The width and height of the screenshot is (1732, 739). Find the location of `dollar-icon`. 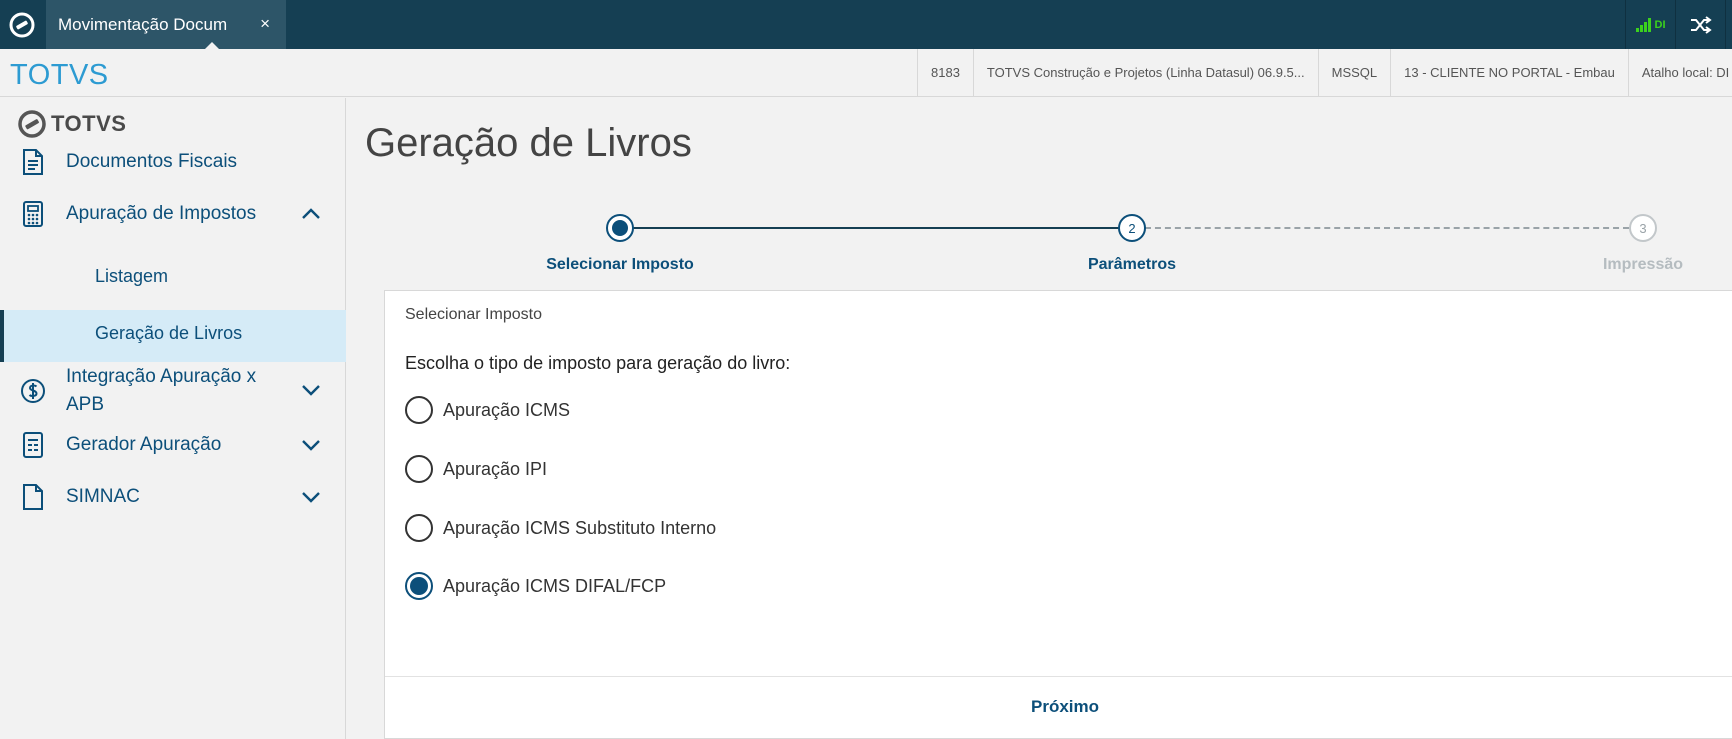

dollar-icon is located at coordinates (33, 391).